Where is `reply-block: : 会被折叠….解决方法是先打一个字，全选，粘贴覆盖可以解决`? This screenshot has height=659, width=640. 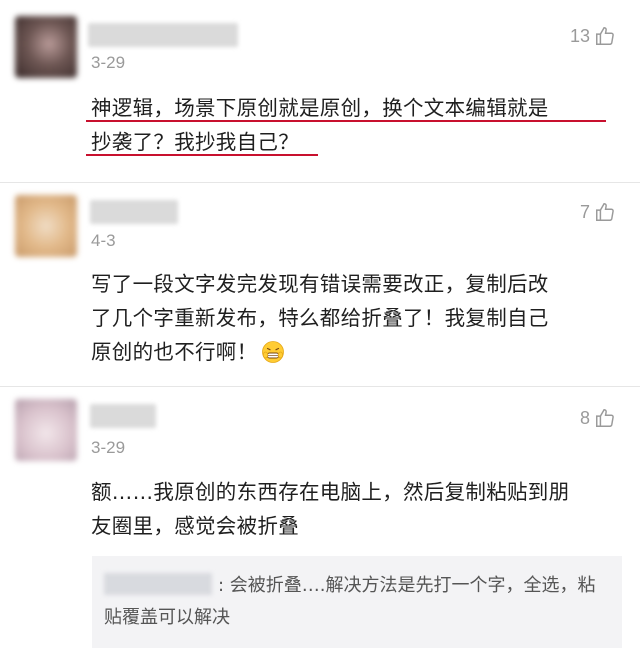
reply-block: : 会被折叠….解决方法是先打一个字，全选，粘贴覆盖可以解决 is located at coordinates (357, 602).